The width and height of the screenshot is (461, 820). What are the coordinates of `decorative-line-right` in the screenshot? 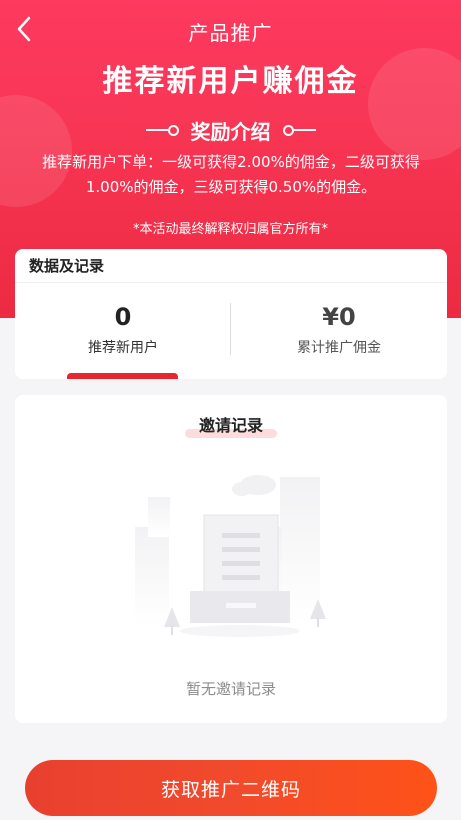 It's located at (299, 130).